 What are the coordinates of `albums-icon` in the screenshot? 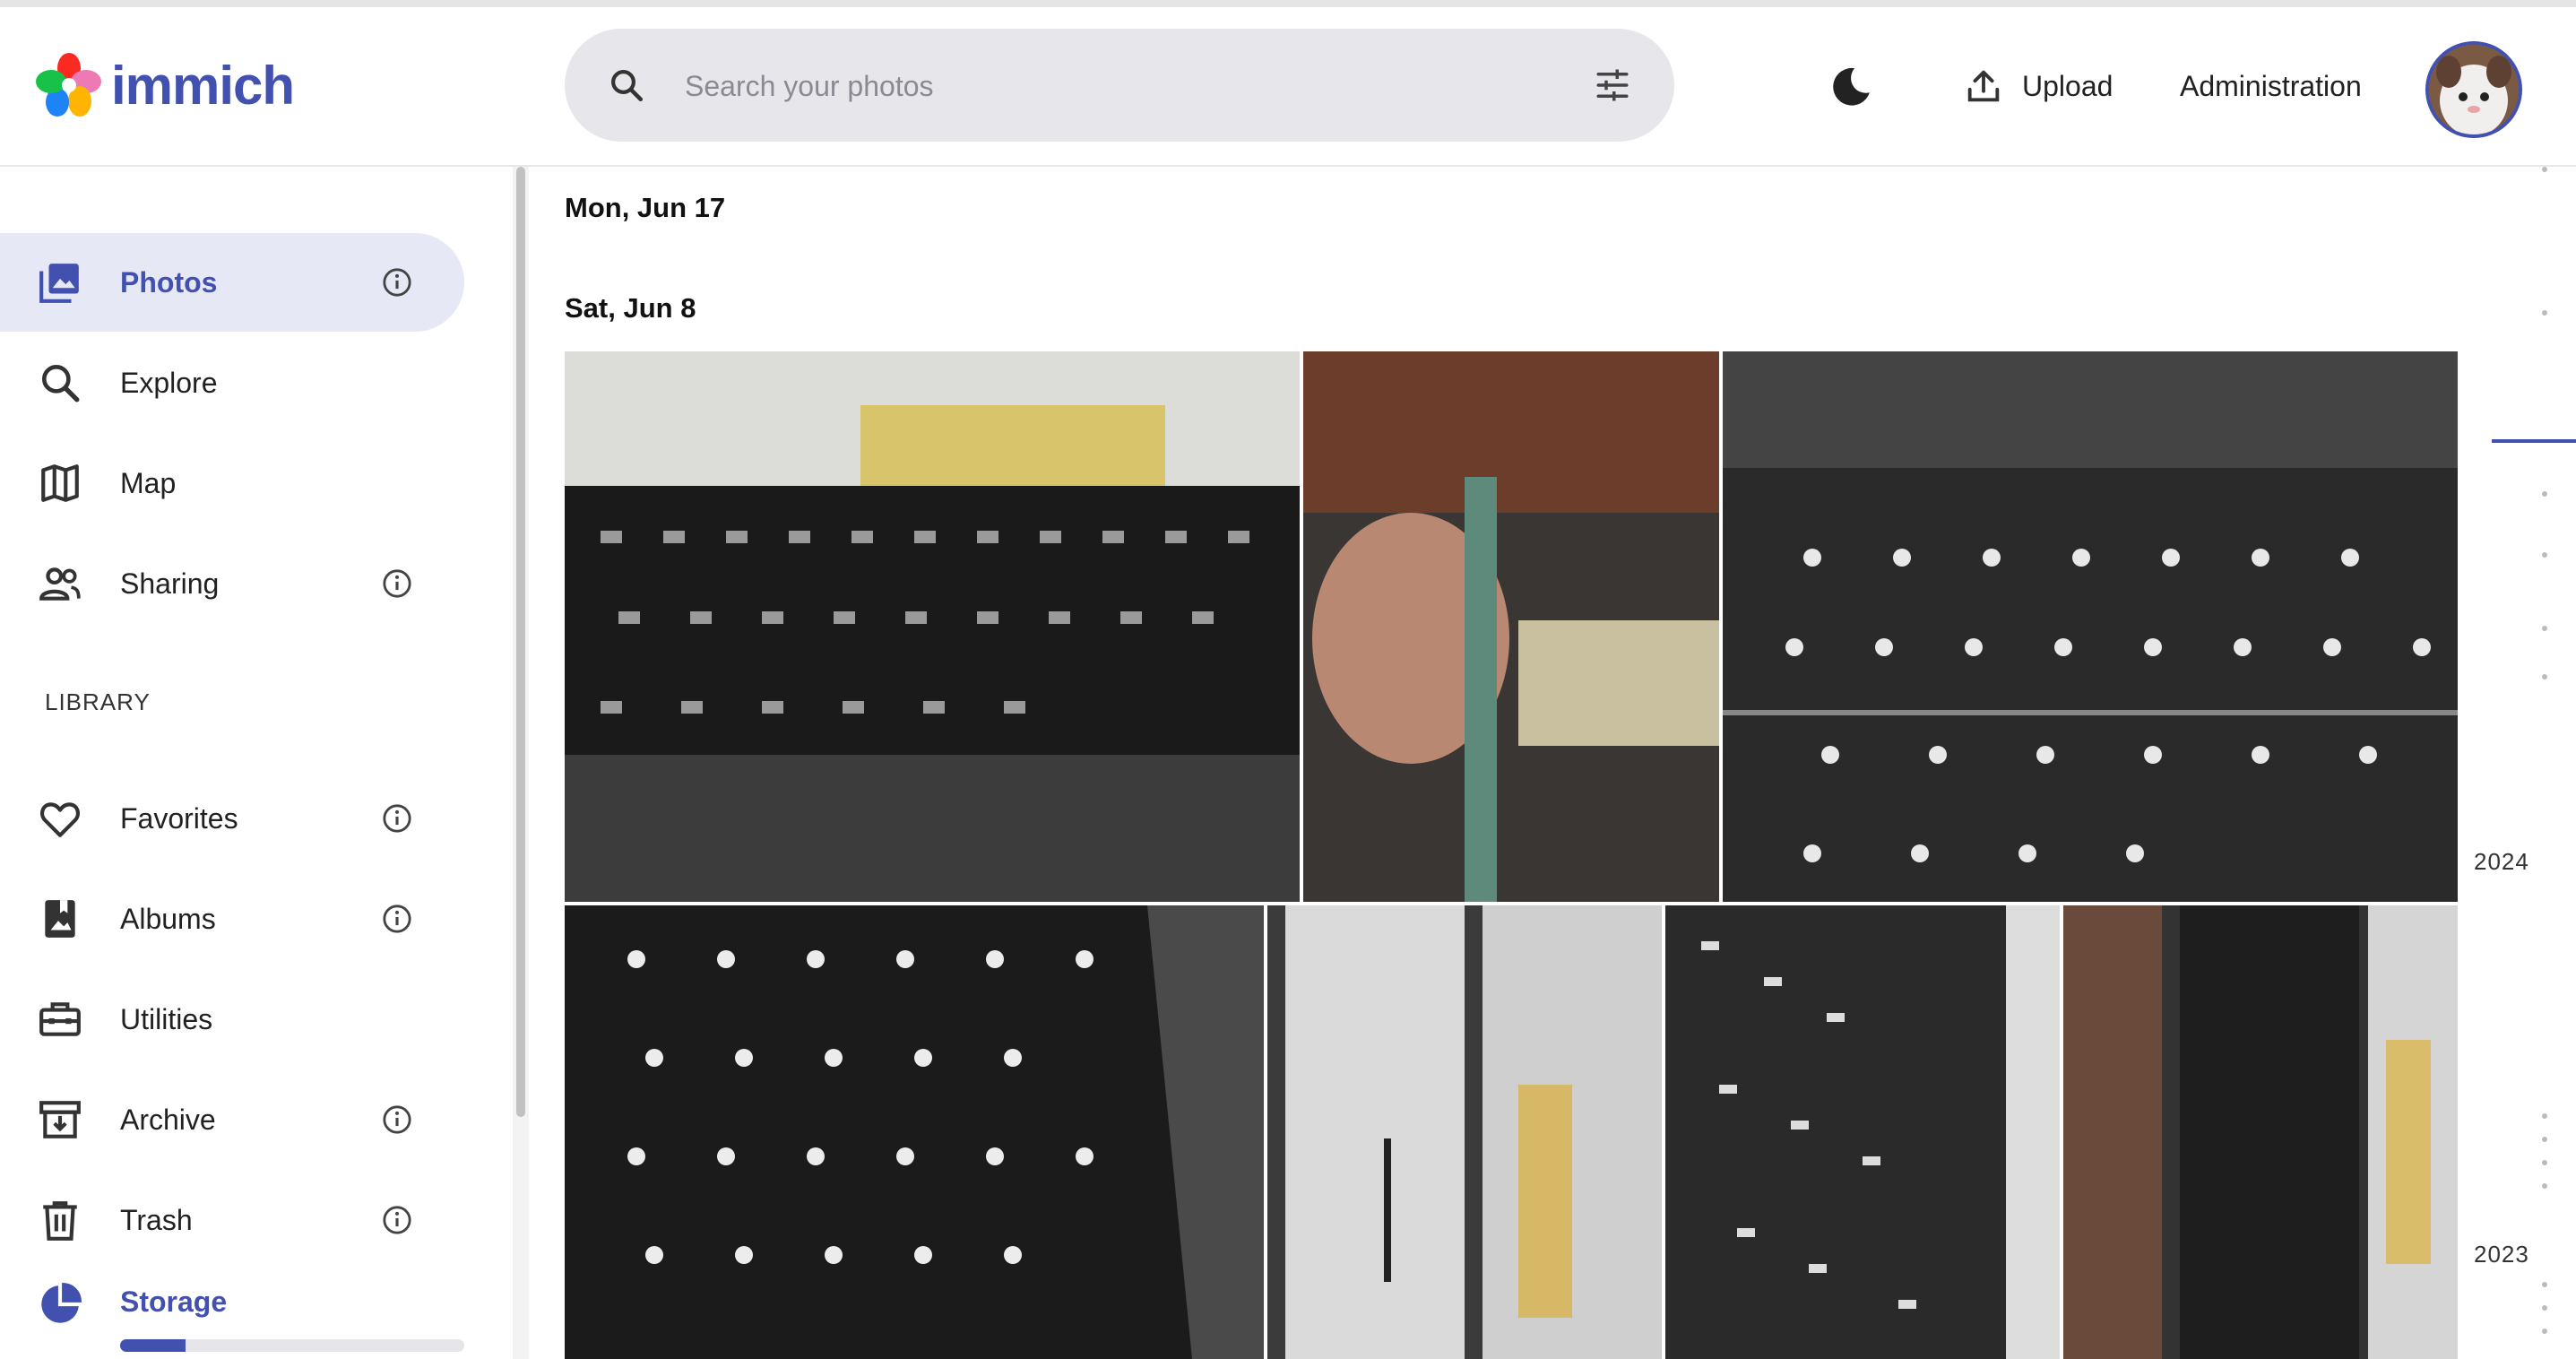 It's located at (60, 919).